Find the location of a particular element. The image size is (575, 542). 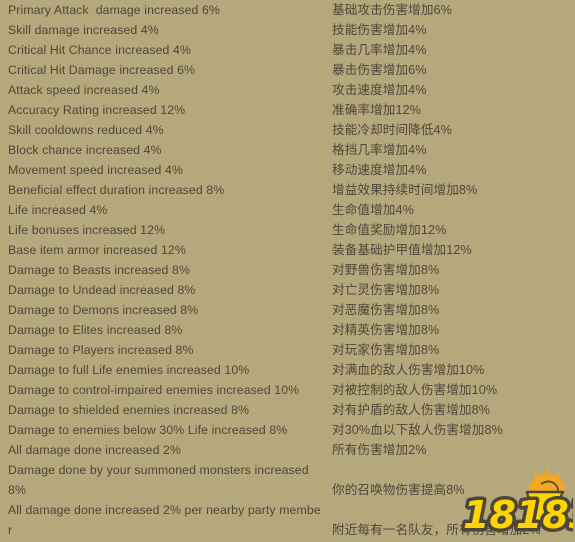

stat-label-en: Life increased 4% is located at coordinates (58, 210).